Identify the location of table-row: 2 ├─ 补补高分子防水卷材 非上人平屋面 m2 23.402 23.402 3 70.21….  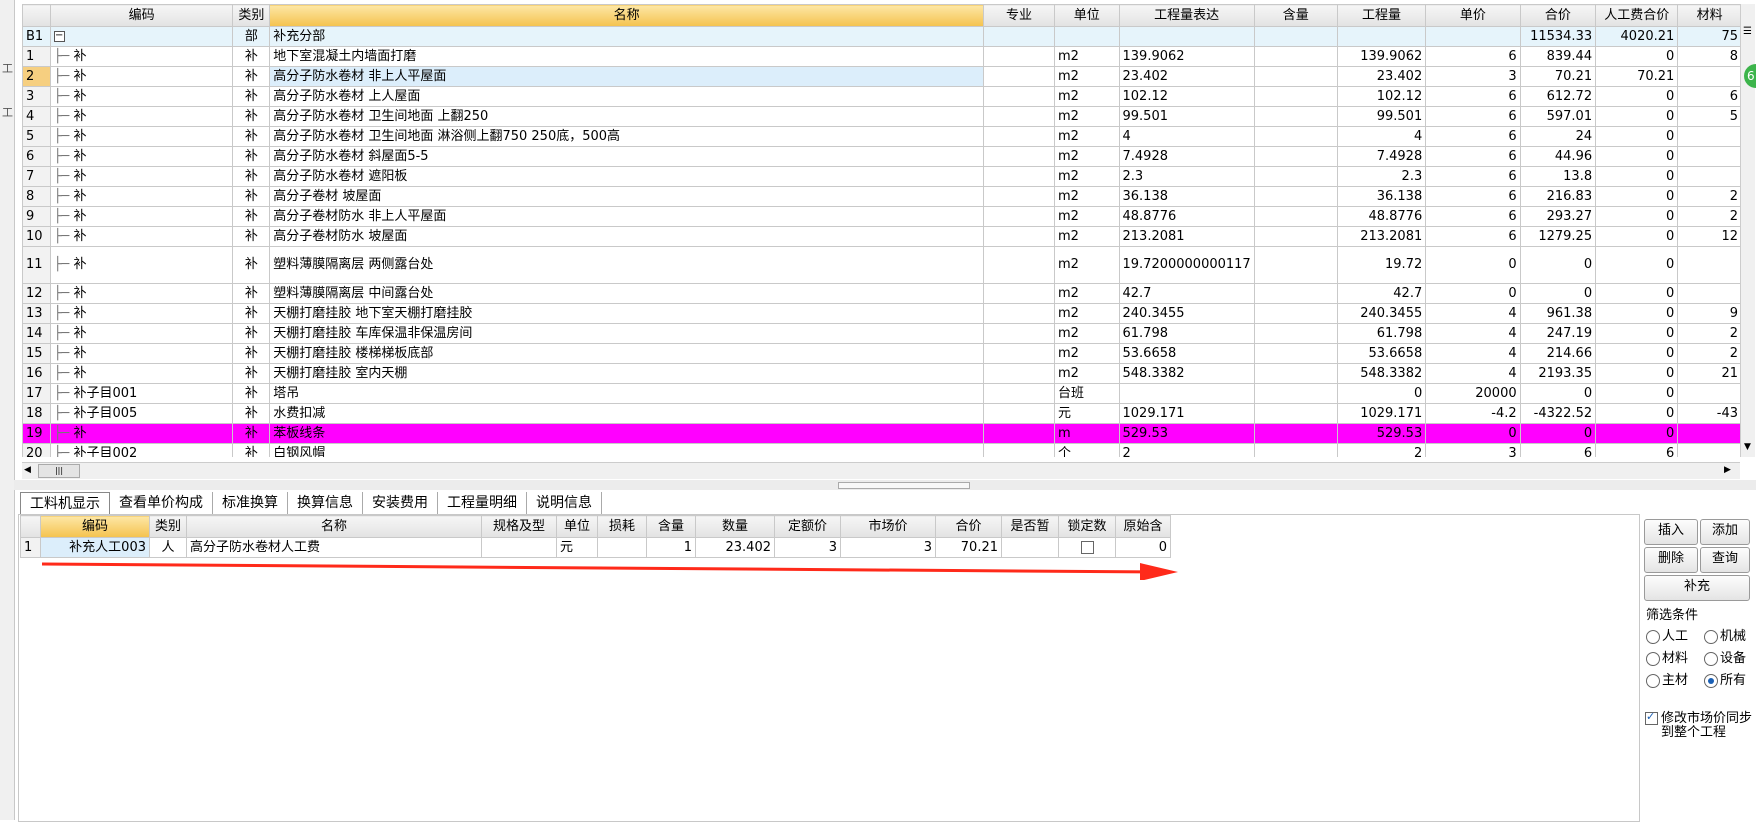
(882, 76).